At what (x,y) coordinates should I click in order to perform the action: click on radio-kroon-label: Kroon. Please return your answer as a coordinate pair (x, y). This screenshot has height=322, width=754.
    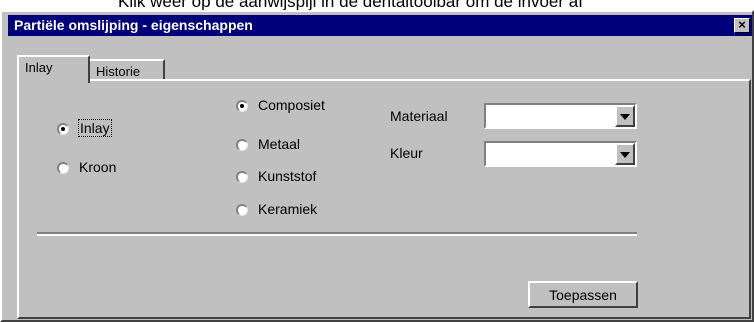
    Looking at the image, I should click on (98, 167).